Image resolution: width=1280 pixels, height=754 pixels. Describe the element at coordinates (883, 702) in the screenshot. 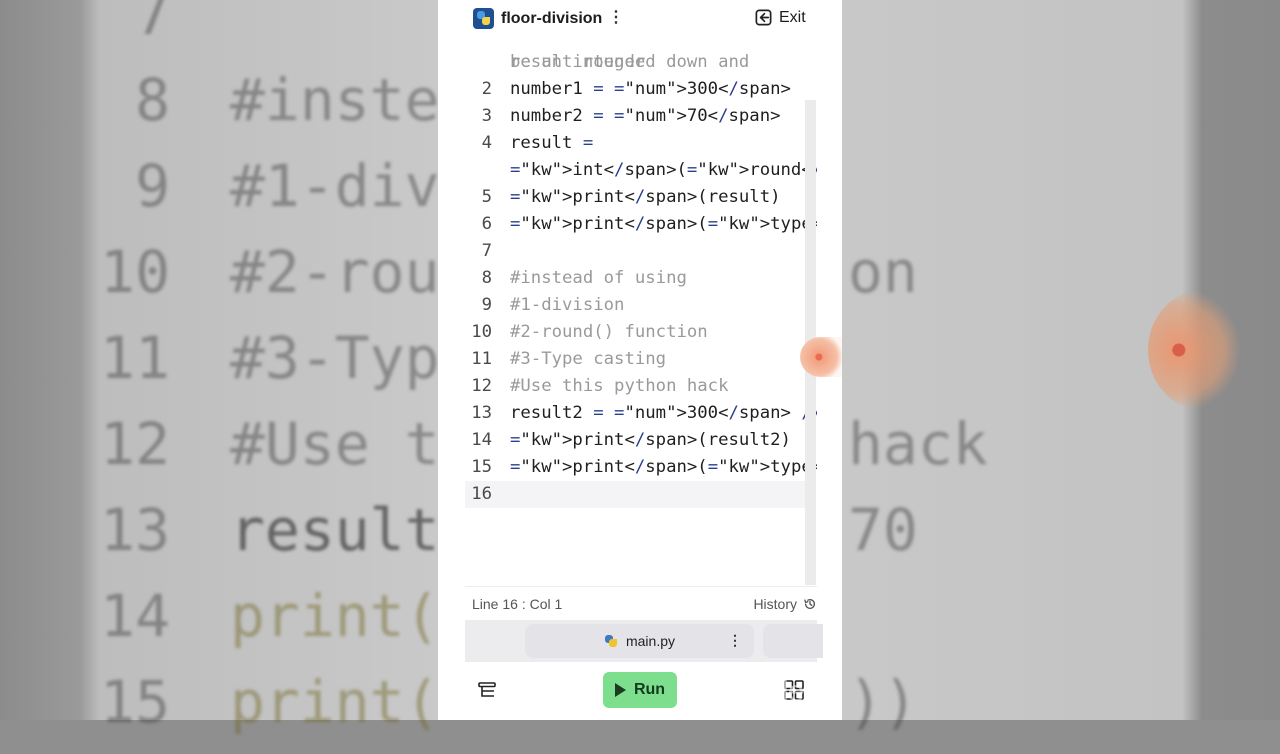

I see `background-line-tail: ))` at that location.